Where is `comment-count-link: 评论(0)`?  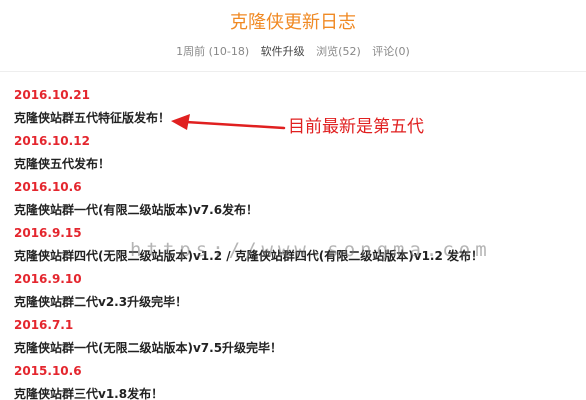 comment-count-link: 评论(0) is located at coordinates (391, 51).